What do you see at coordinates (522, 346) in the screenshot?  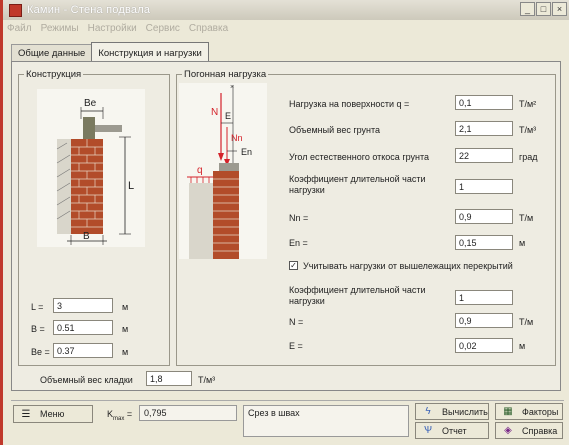 I see `e-unit: м` at bounding box center [522, 346].